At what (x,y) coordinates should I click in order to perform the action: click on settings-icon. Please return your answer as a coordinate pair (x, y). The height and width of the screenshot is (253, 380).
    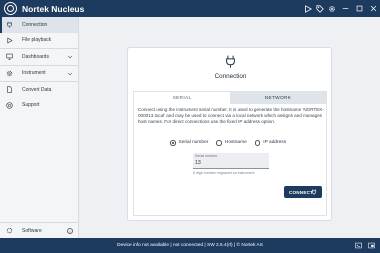
    Looking at the image, I should click on (9, 231).